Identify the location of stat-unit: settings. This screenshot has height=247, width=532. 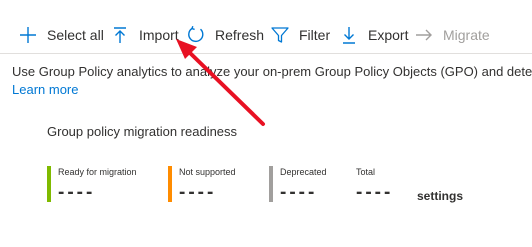
(440, 196).